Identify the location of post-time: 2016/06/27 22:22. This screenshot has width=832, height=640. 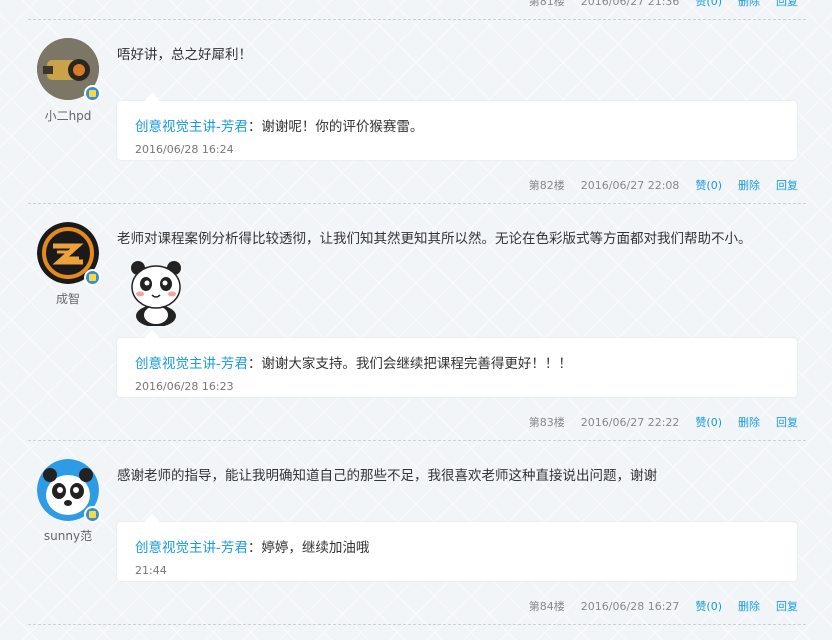
(630, 422).